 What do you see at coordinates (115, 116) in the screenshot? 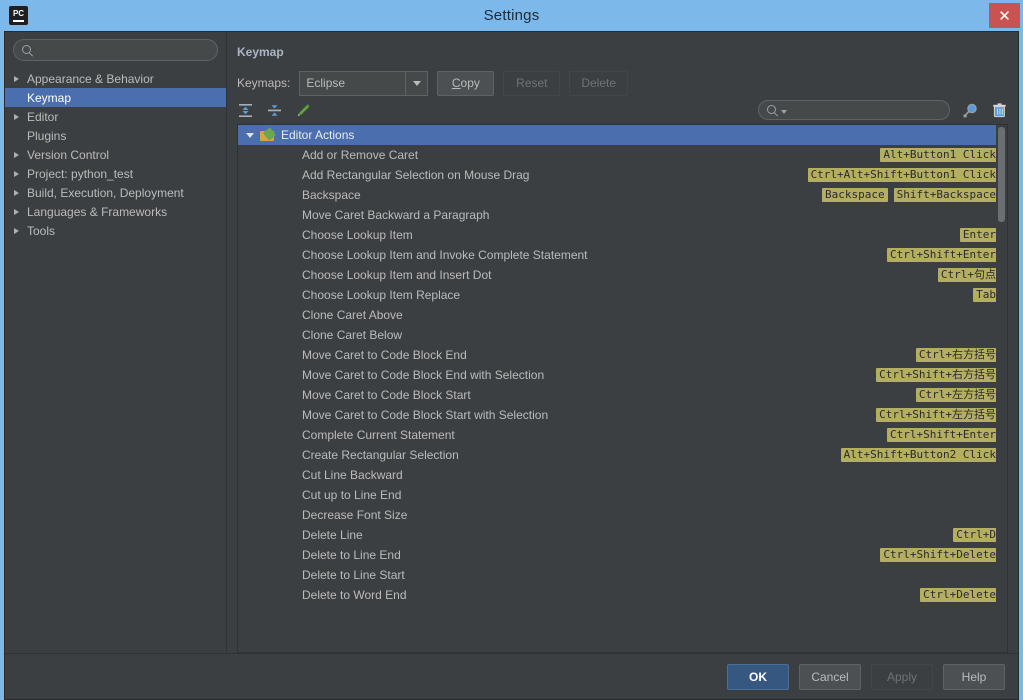
I see `sidebar-item-editor: Editor` at bounding box center [115, 116].